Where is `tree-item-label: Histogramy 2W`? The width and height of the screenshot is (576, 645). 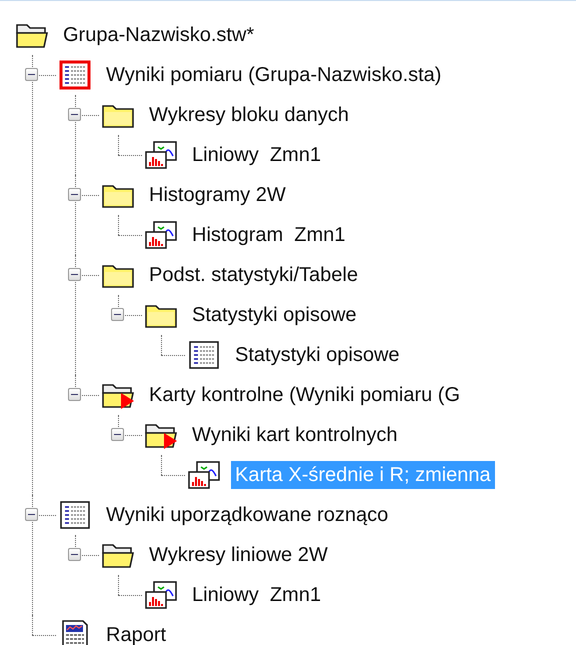 tree-item-label: Histogramy 2W is located at coordinates (217, 195).